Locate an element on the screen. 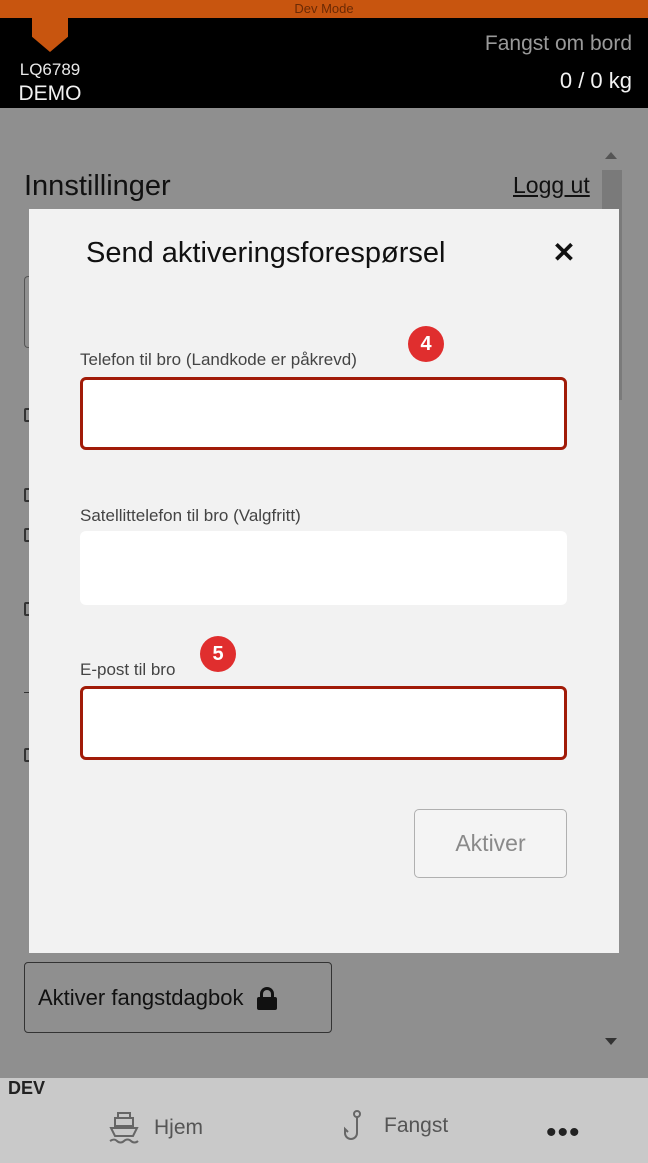 This screenshot has width=648, height=1163. bridge-phone-input is located at coordinates (323, 413).